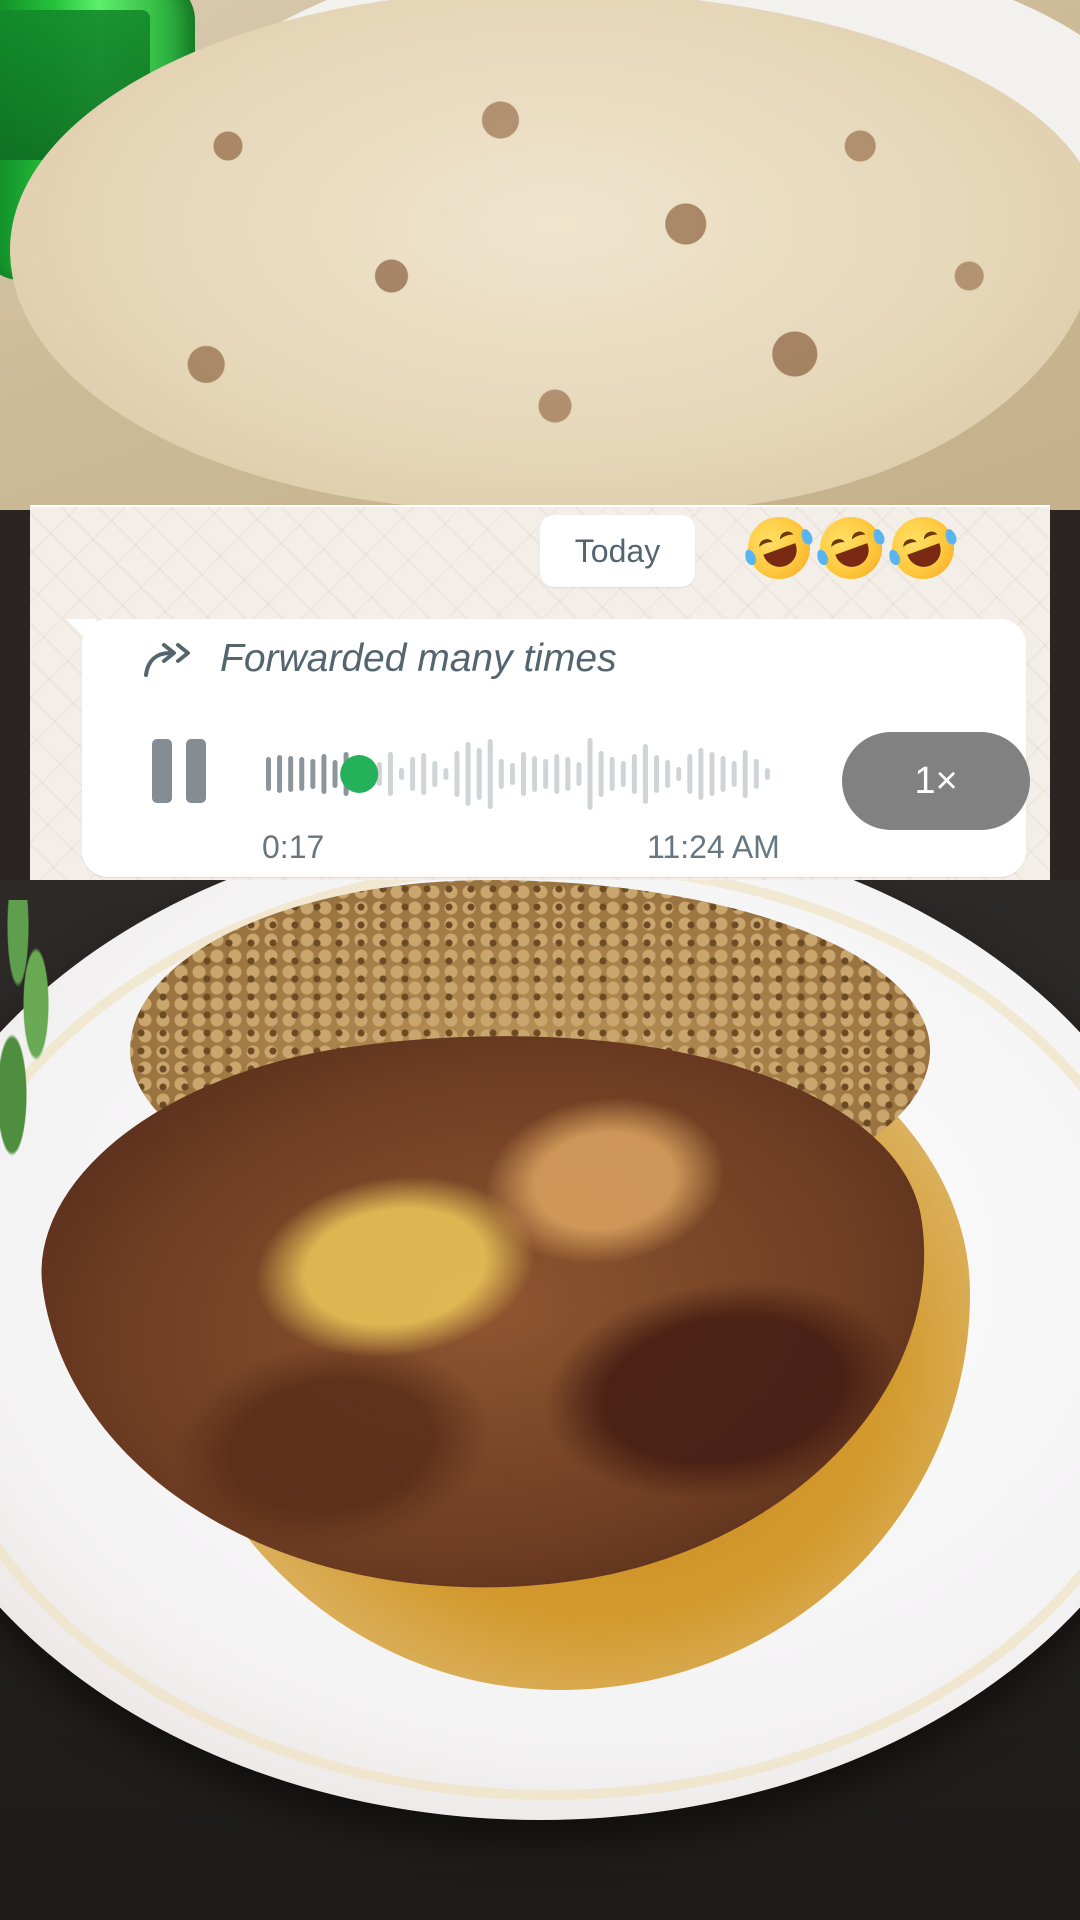  What do you see at coordinates (293, 847) in the screenshot?
I see `voice-duration: 0:17` at bounding box center [293, 847].